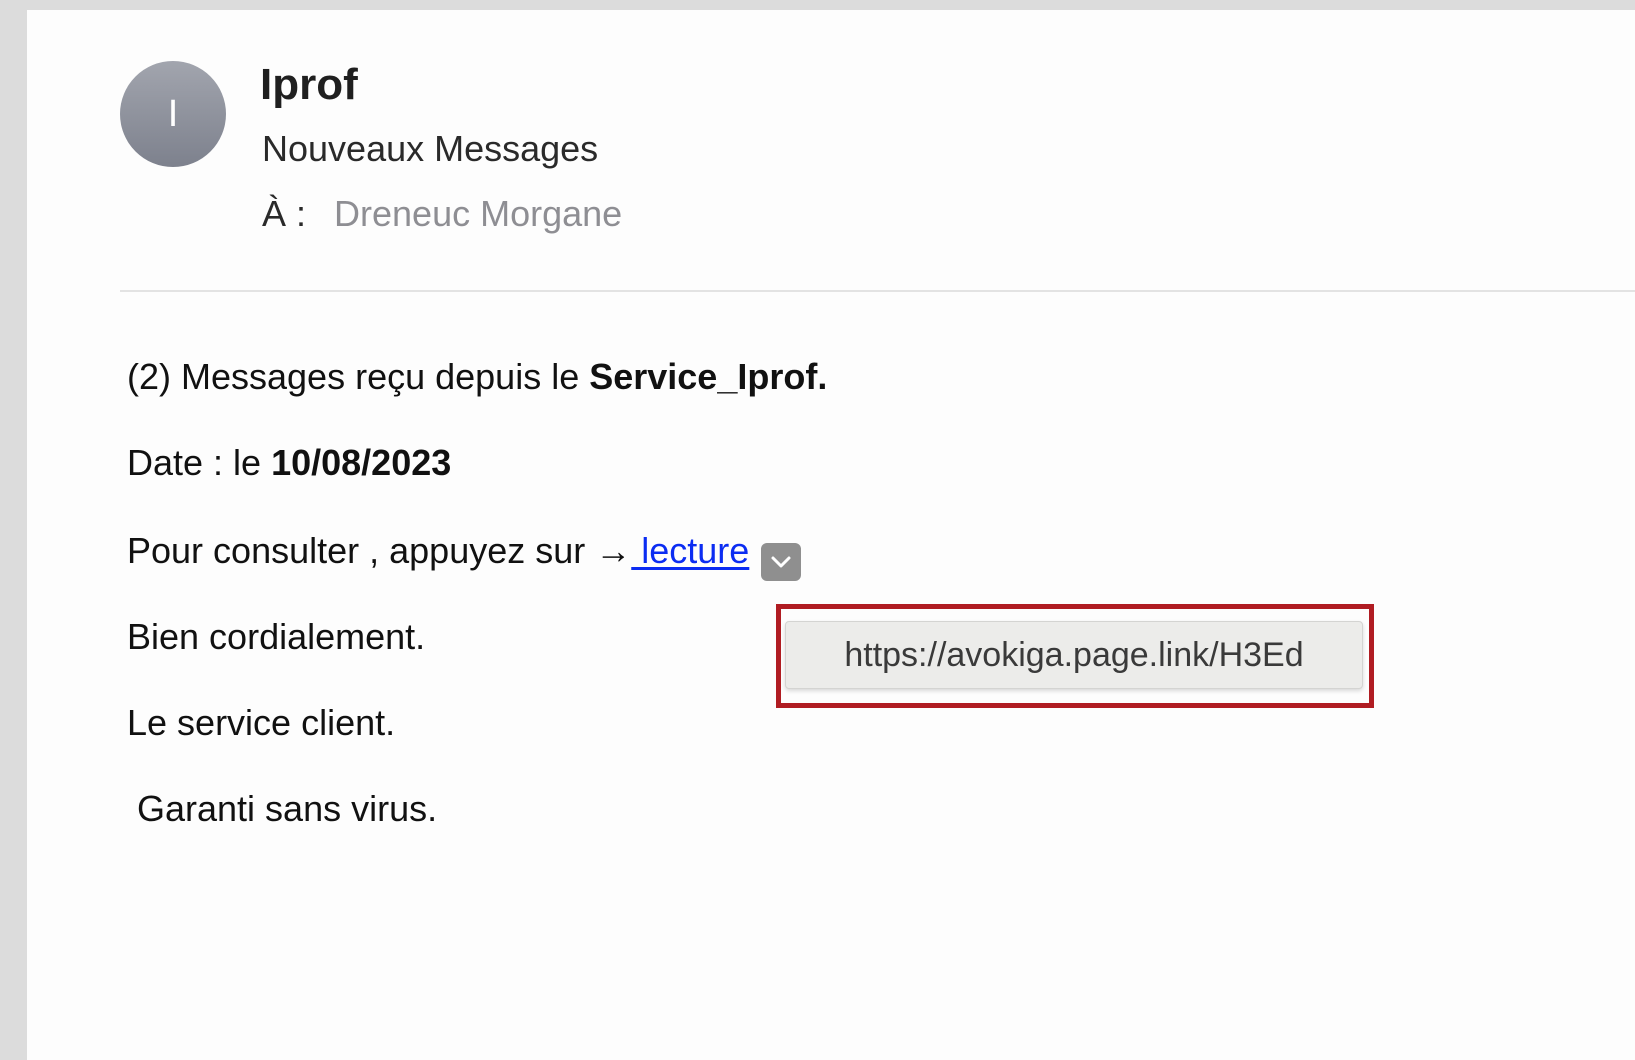 The image size is (1635, 1060). I want to click on header-divider, so click(877, 291).